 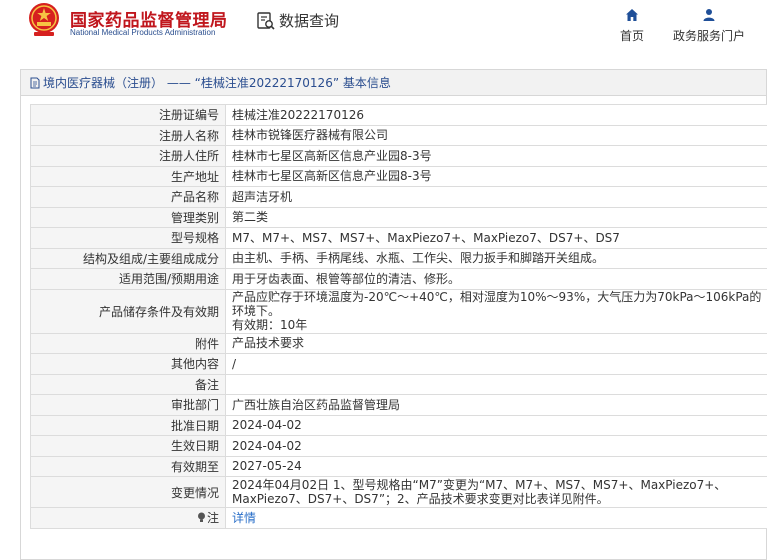 What do you see at coordinates (632, 36) in the screenshot?
I see `nav-home-label: 首页` at bounding box center [632, 36].